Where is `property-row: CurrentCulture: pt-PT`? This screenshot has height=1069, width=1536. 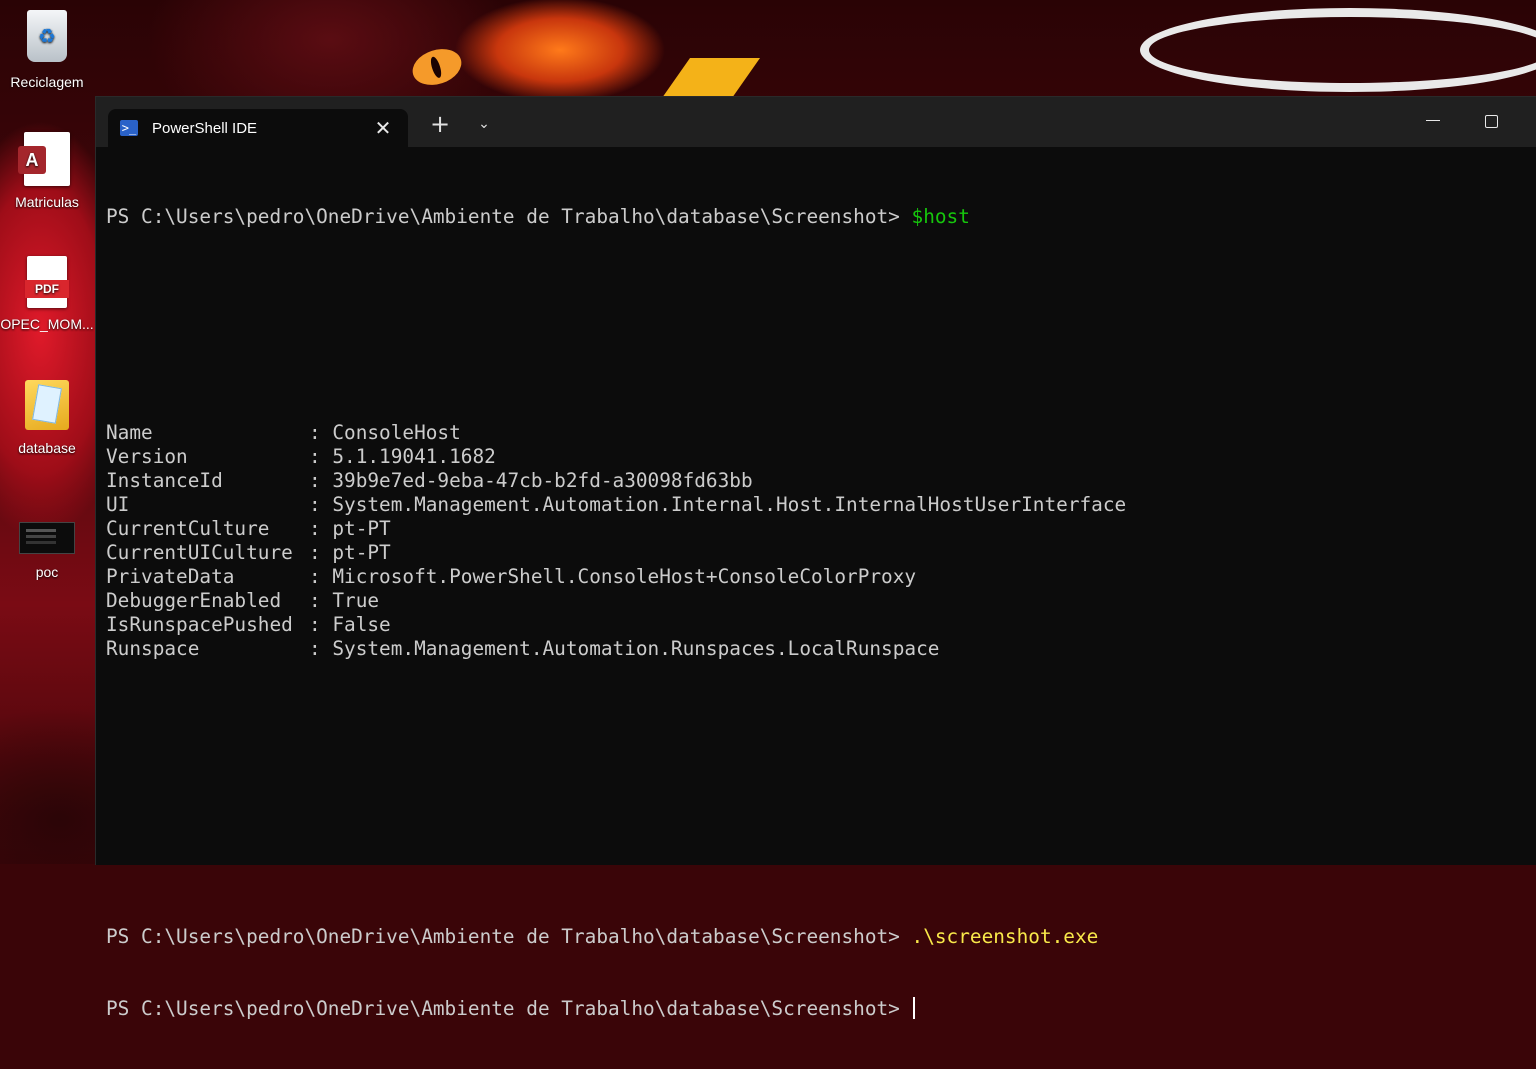 property-row: CurrentCulture: pt-PT is located at coordinates (816, 529).